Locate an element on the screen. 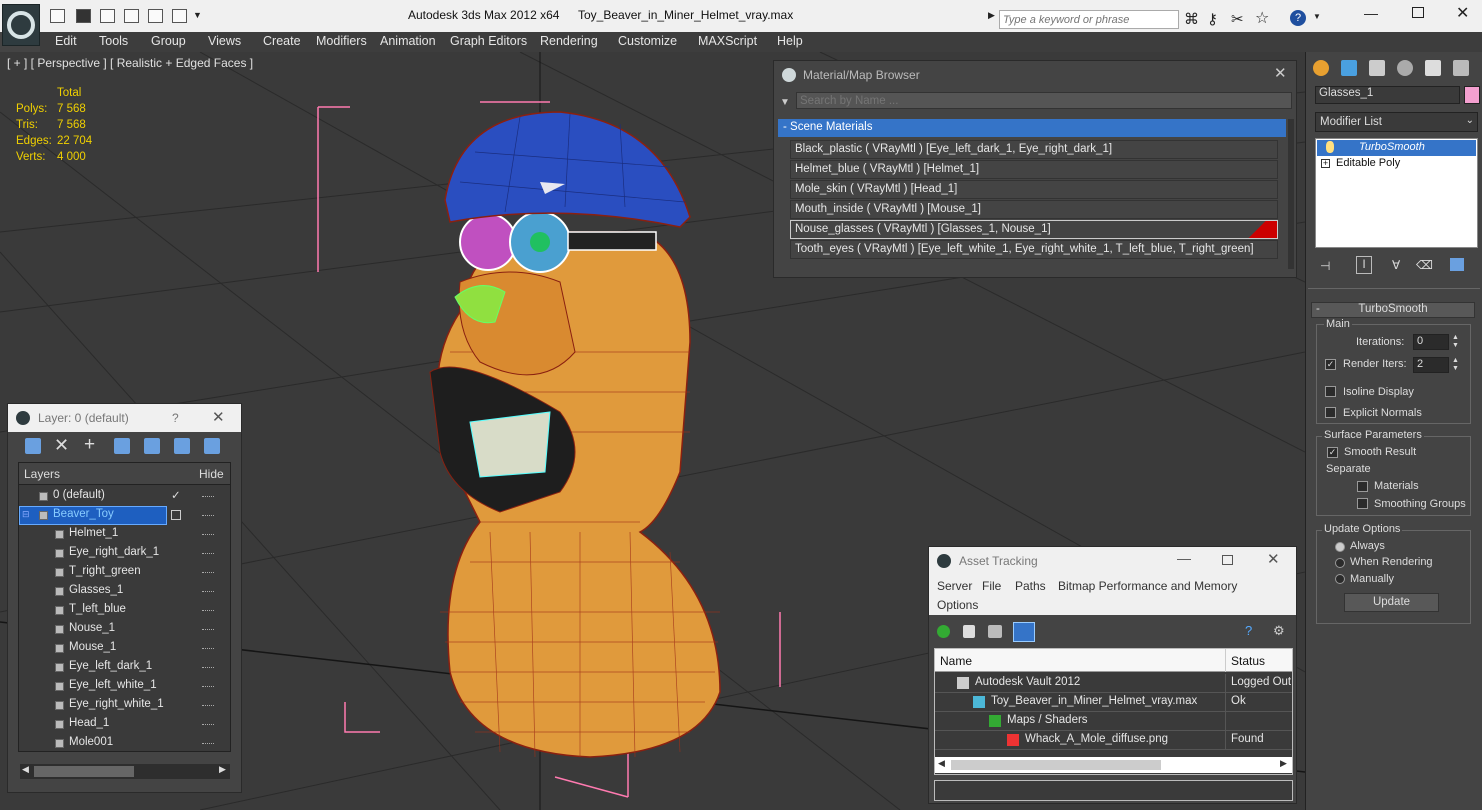 This screenshot has width=1482, height=810. refresh-icon is located at coordinates (943, 631).